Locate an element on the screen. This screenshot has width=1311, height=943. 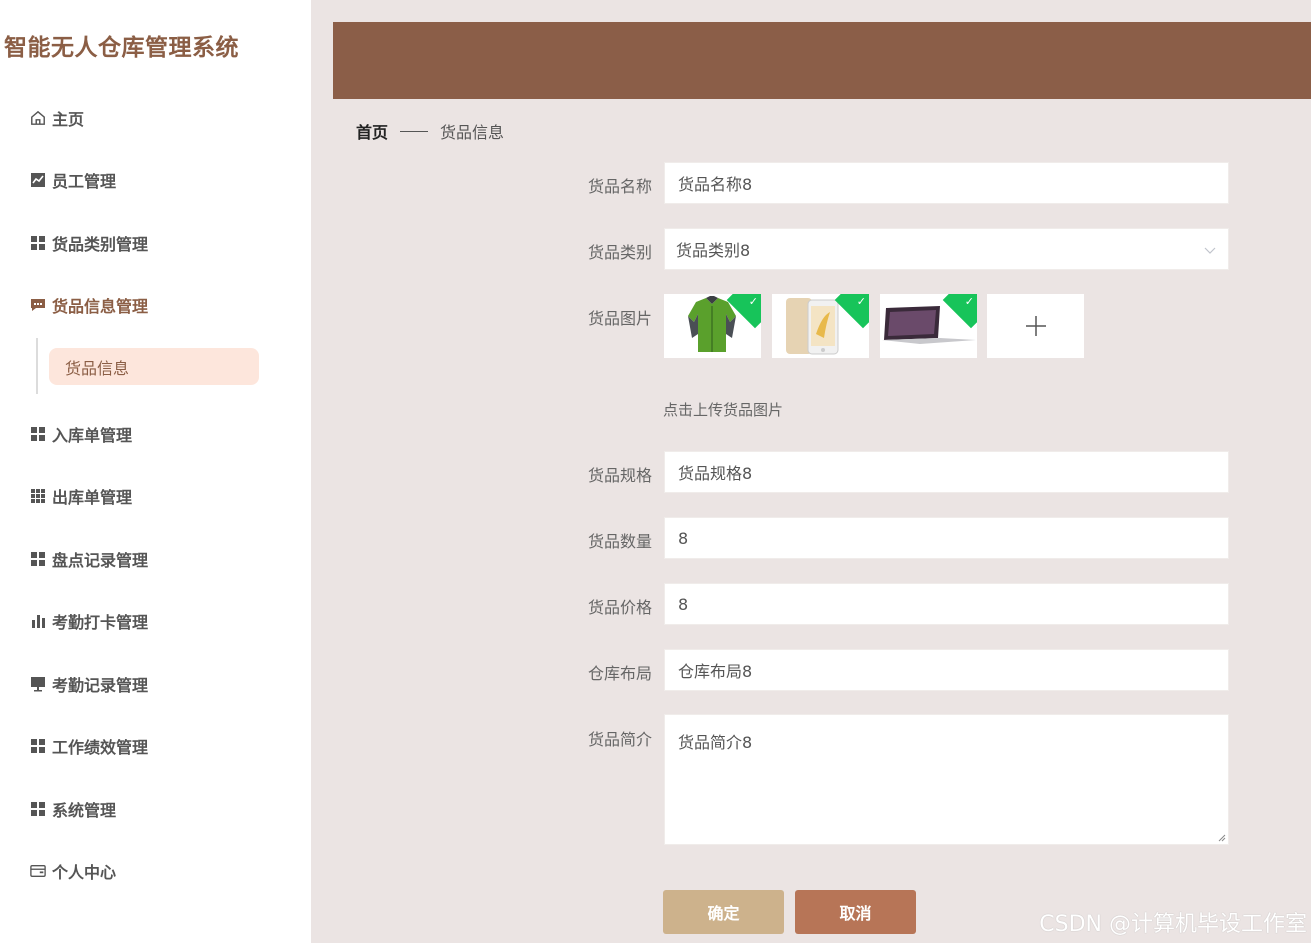
top-banner is located at coordinates (822, 60).